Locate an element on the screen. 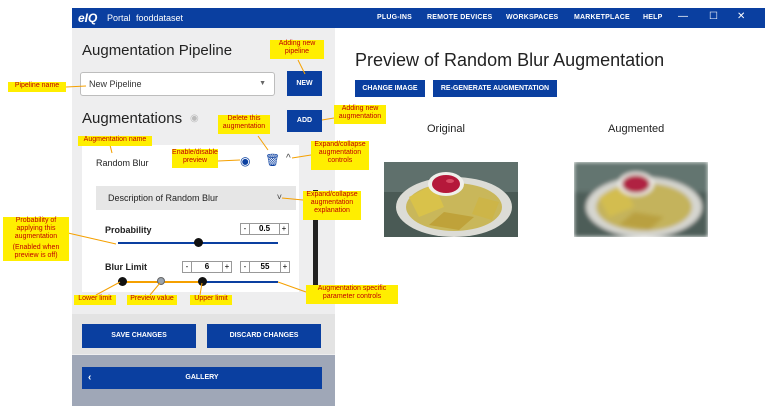  nav-marketplace: MARKETPLACE is located at coordinates (602, 17).